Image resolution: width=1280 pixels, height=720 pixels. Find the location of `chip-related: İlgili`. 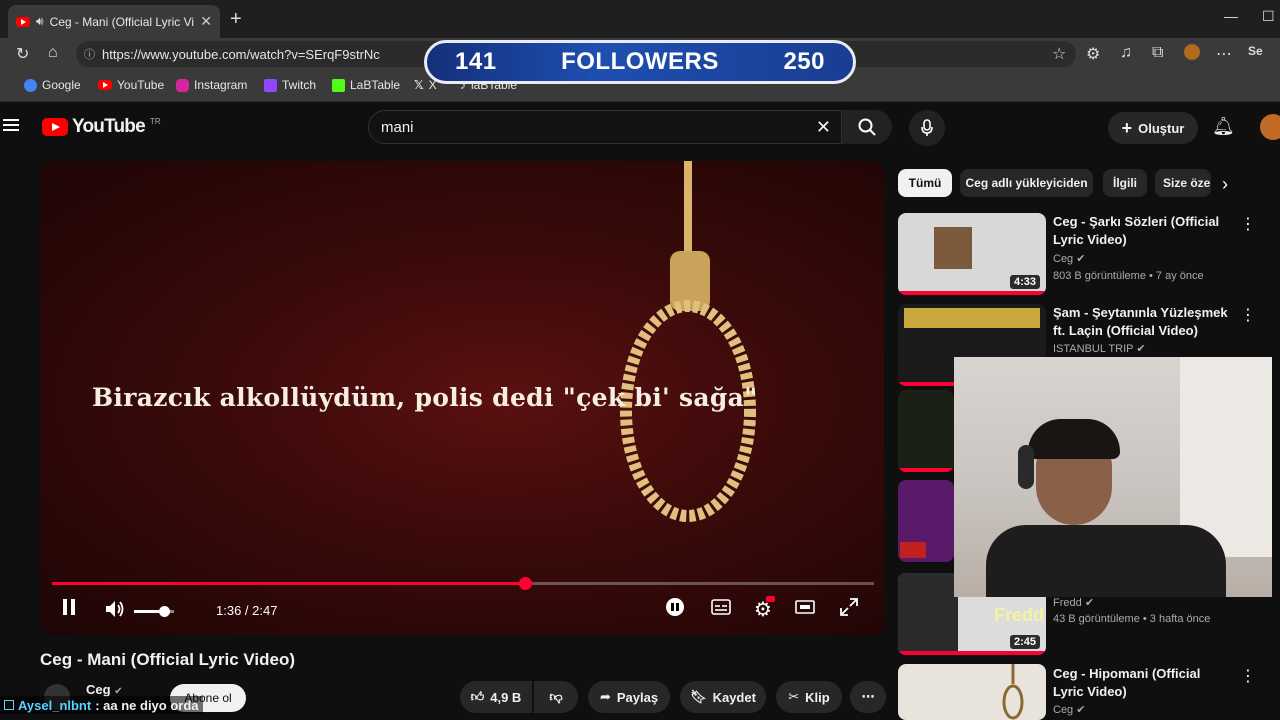

chip-related: İlgili is located at coordinates (1125, 183).